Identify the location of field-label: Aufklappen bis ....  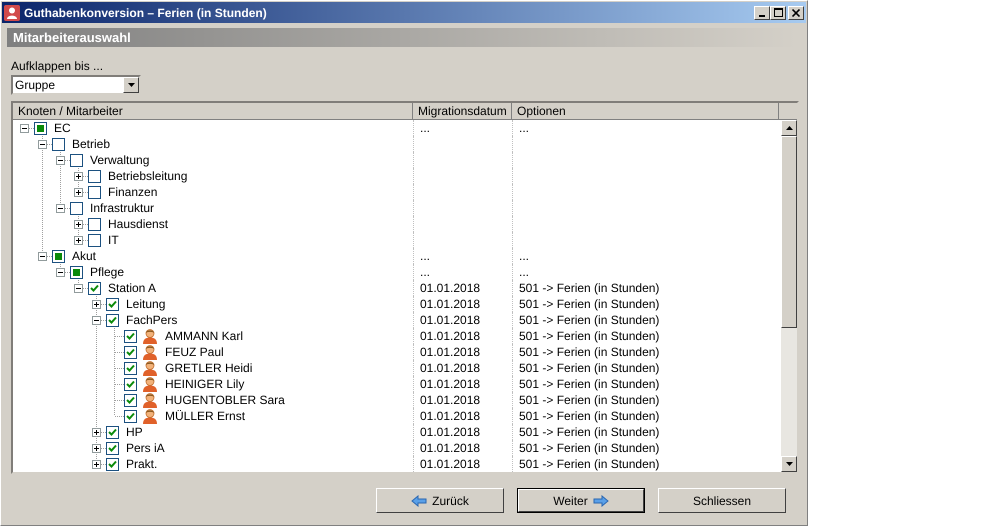
(57, 66).